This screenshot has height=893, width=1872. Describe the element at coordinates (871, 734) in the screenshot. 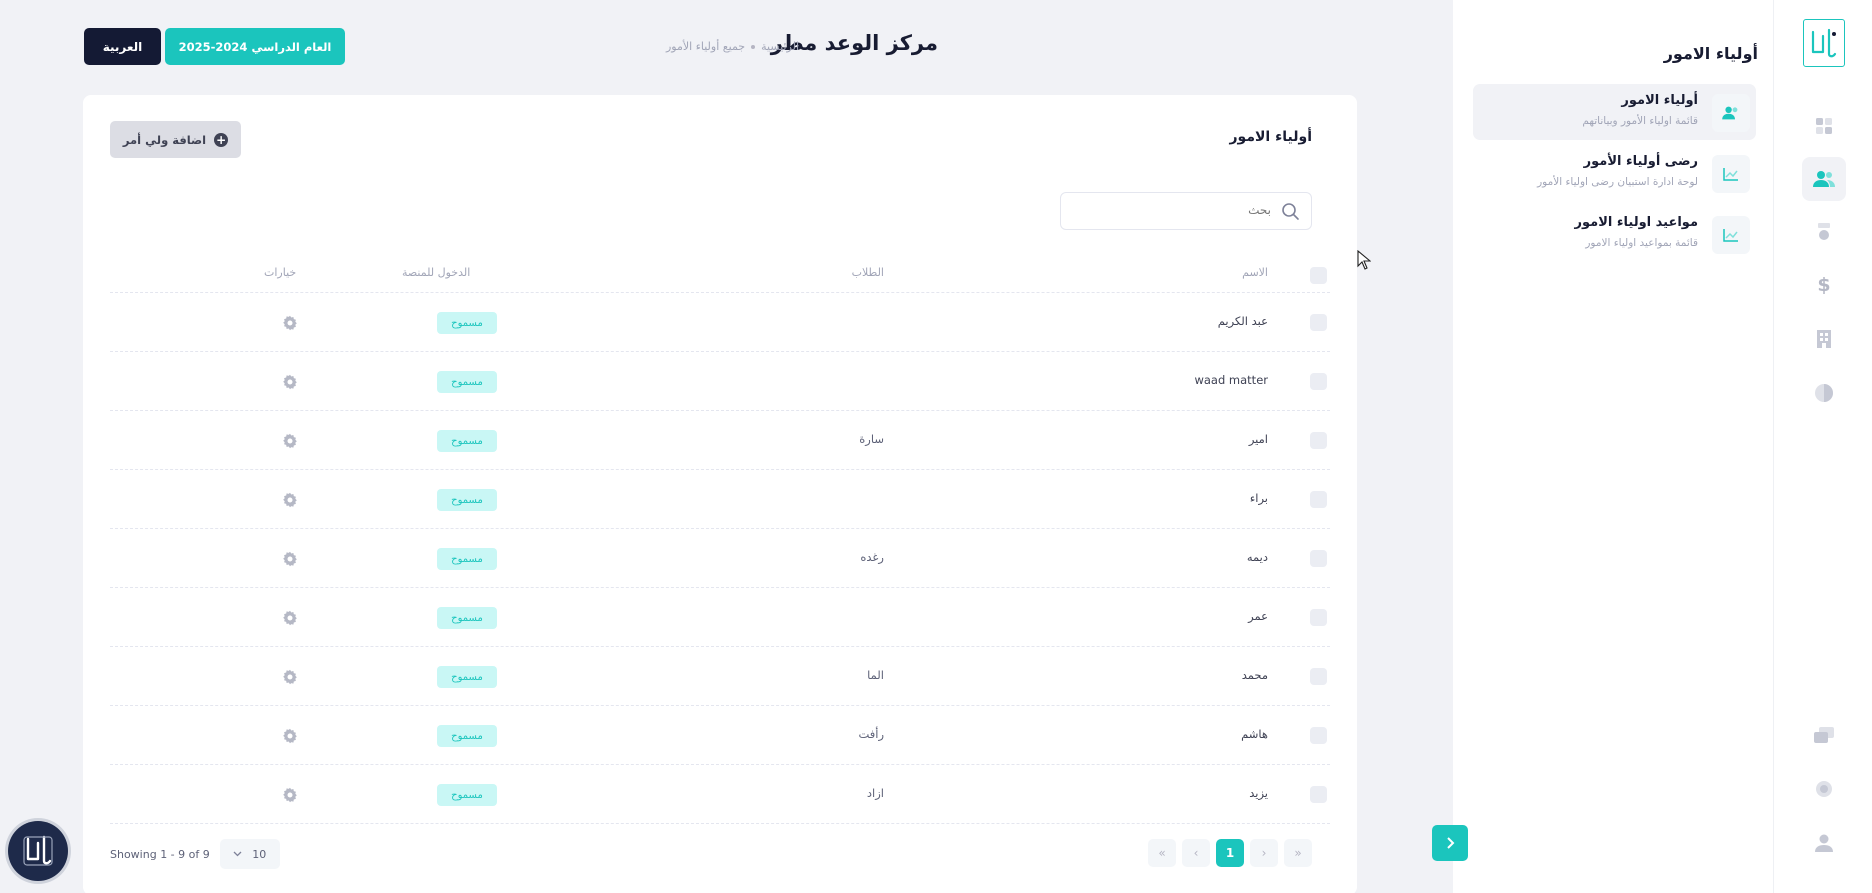

I see `guardian-students: رأفت` at that location.